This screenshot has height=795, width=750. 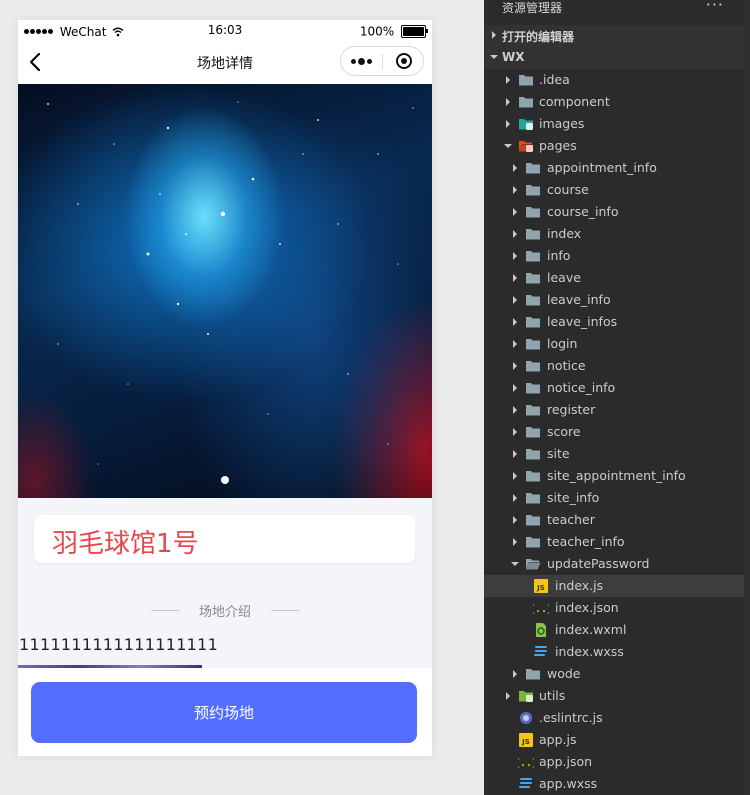 I want to click on tree-item-login: login, so click(x=617, y=344).